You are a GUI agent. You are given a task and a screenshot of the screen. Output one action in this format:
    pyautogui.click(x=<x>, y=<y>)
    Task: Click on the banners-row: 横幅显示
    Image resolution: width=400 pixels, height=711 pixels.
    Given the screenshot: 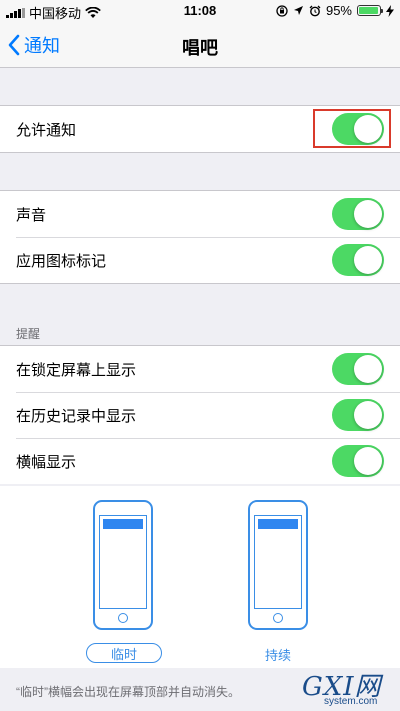 What is the action you would take?
    pyautogui.click(x=200, y=461)
    